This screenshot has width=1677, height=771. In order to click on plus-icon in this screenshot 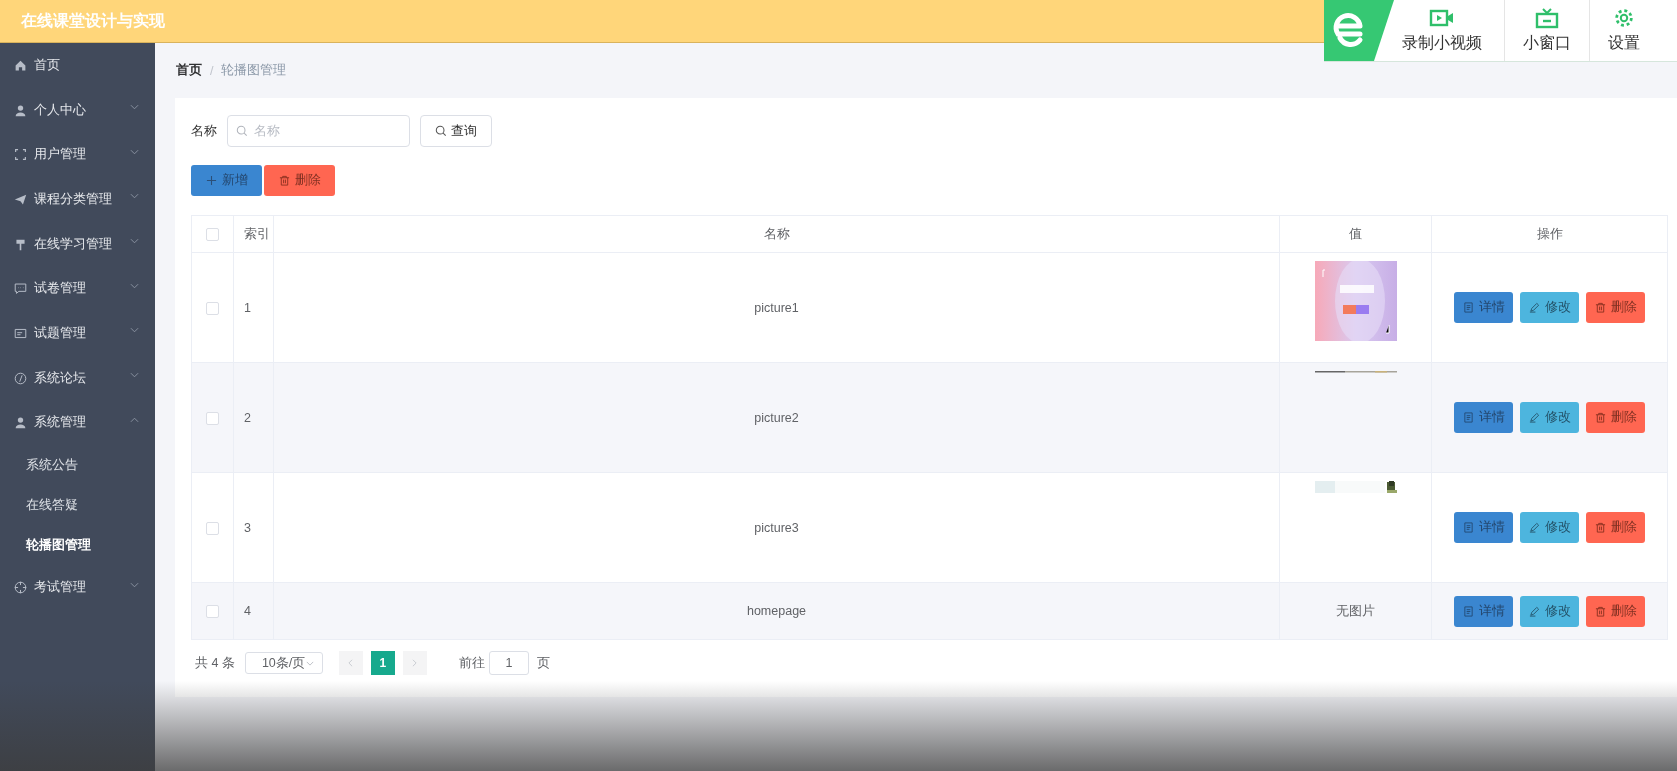, I will do `click(211, 180)`.